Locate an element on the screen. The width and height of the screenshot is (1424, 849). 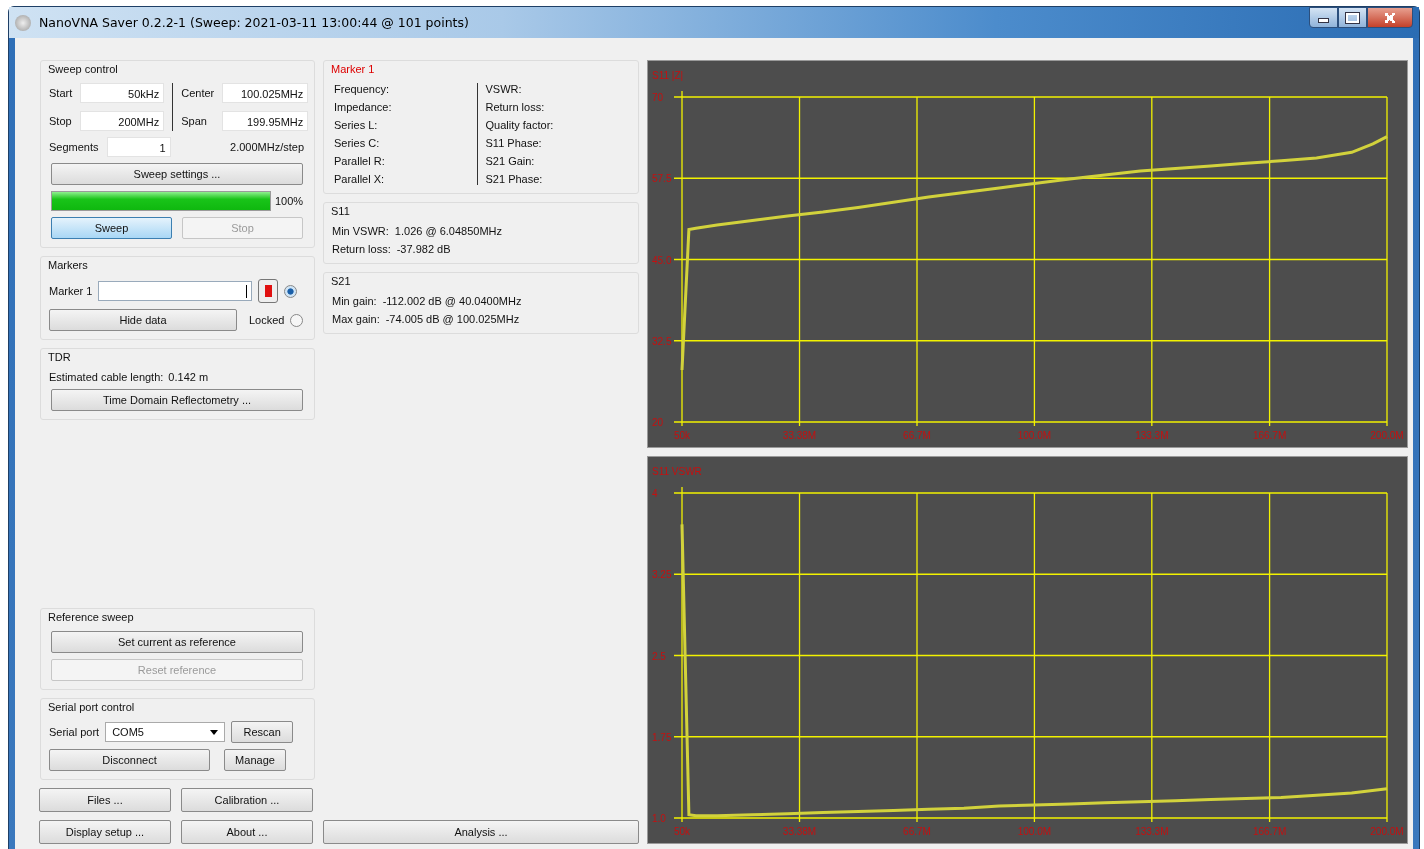
data-label: Frequency: is located at coordinates (362, 89).